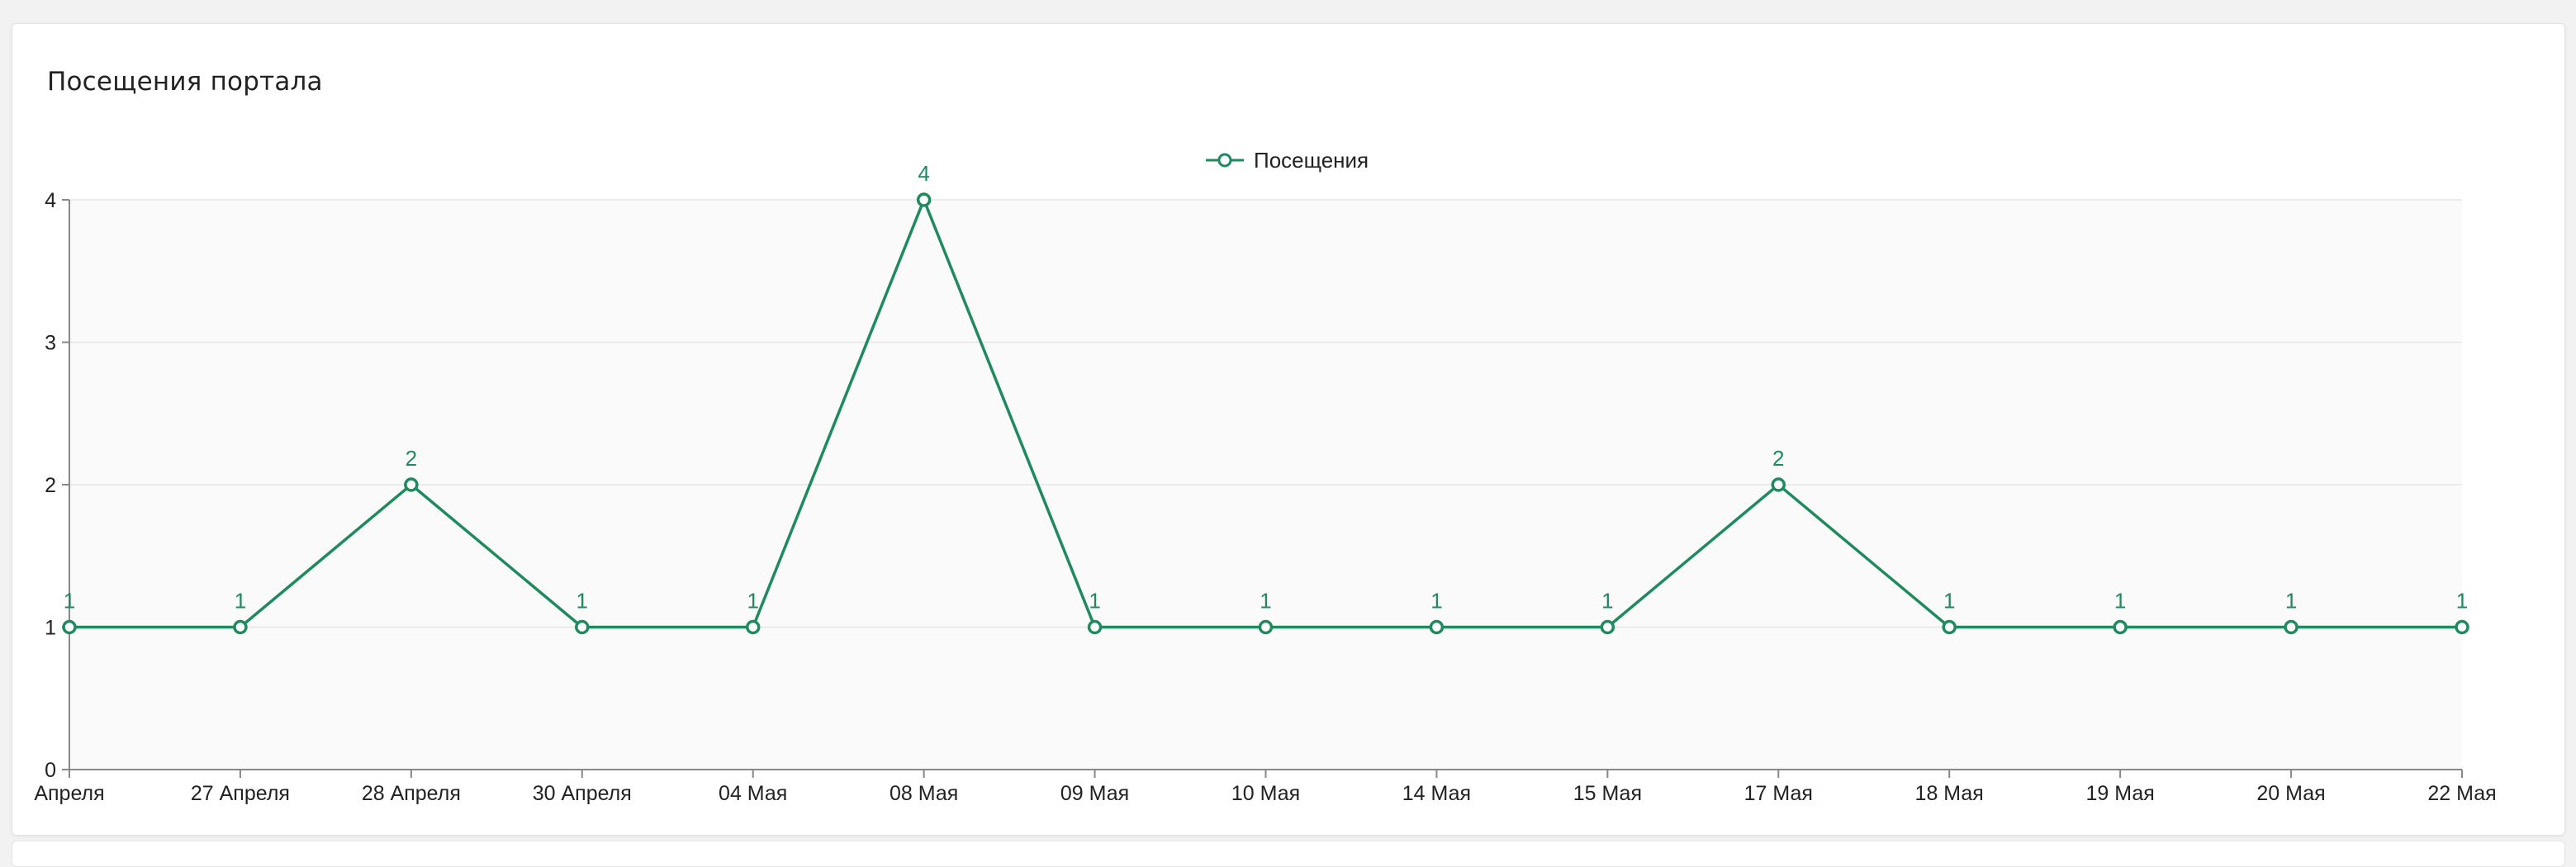 Image resolution: width=2576 pixels, height=867 pixels. Describe the element at coordinates (923, 173) in the screenshot. I see `data-label: 4` at that location.